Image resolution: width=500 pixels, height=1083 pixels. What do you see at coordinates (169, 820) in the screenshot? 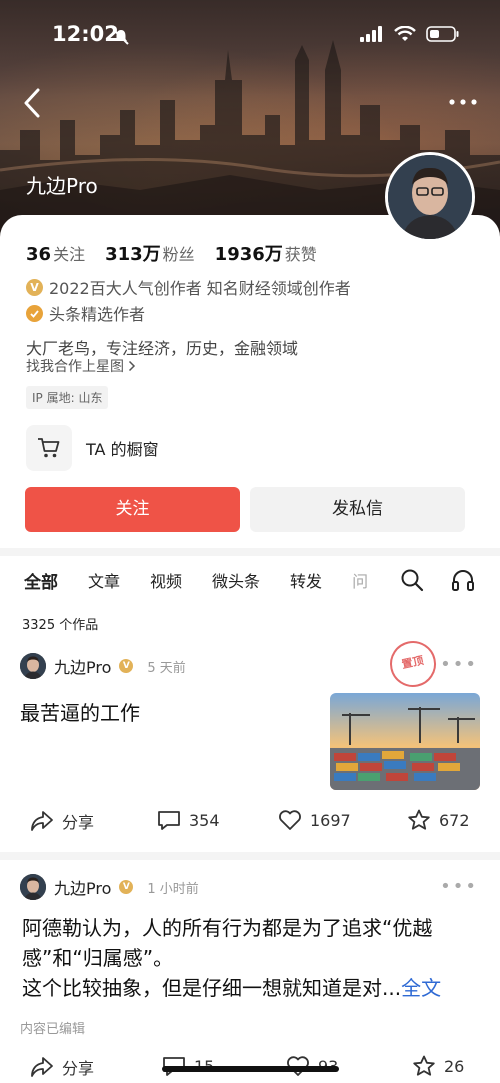
I see `comment-icon` at bounding box center [169, 820].